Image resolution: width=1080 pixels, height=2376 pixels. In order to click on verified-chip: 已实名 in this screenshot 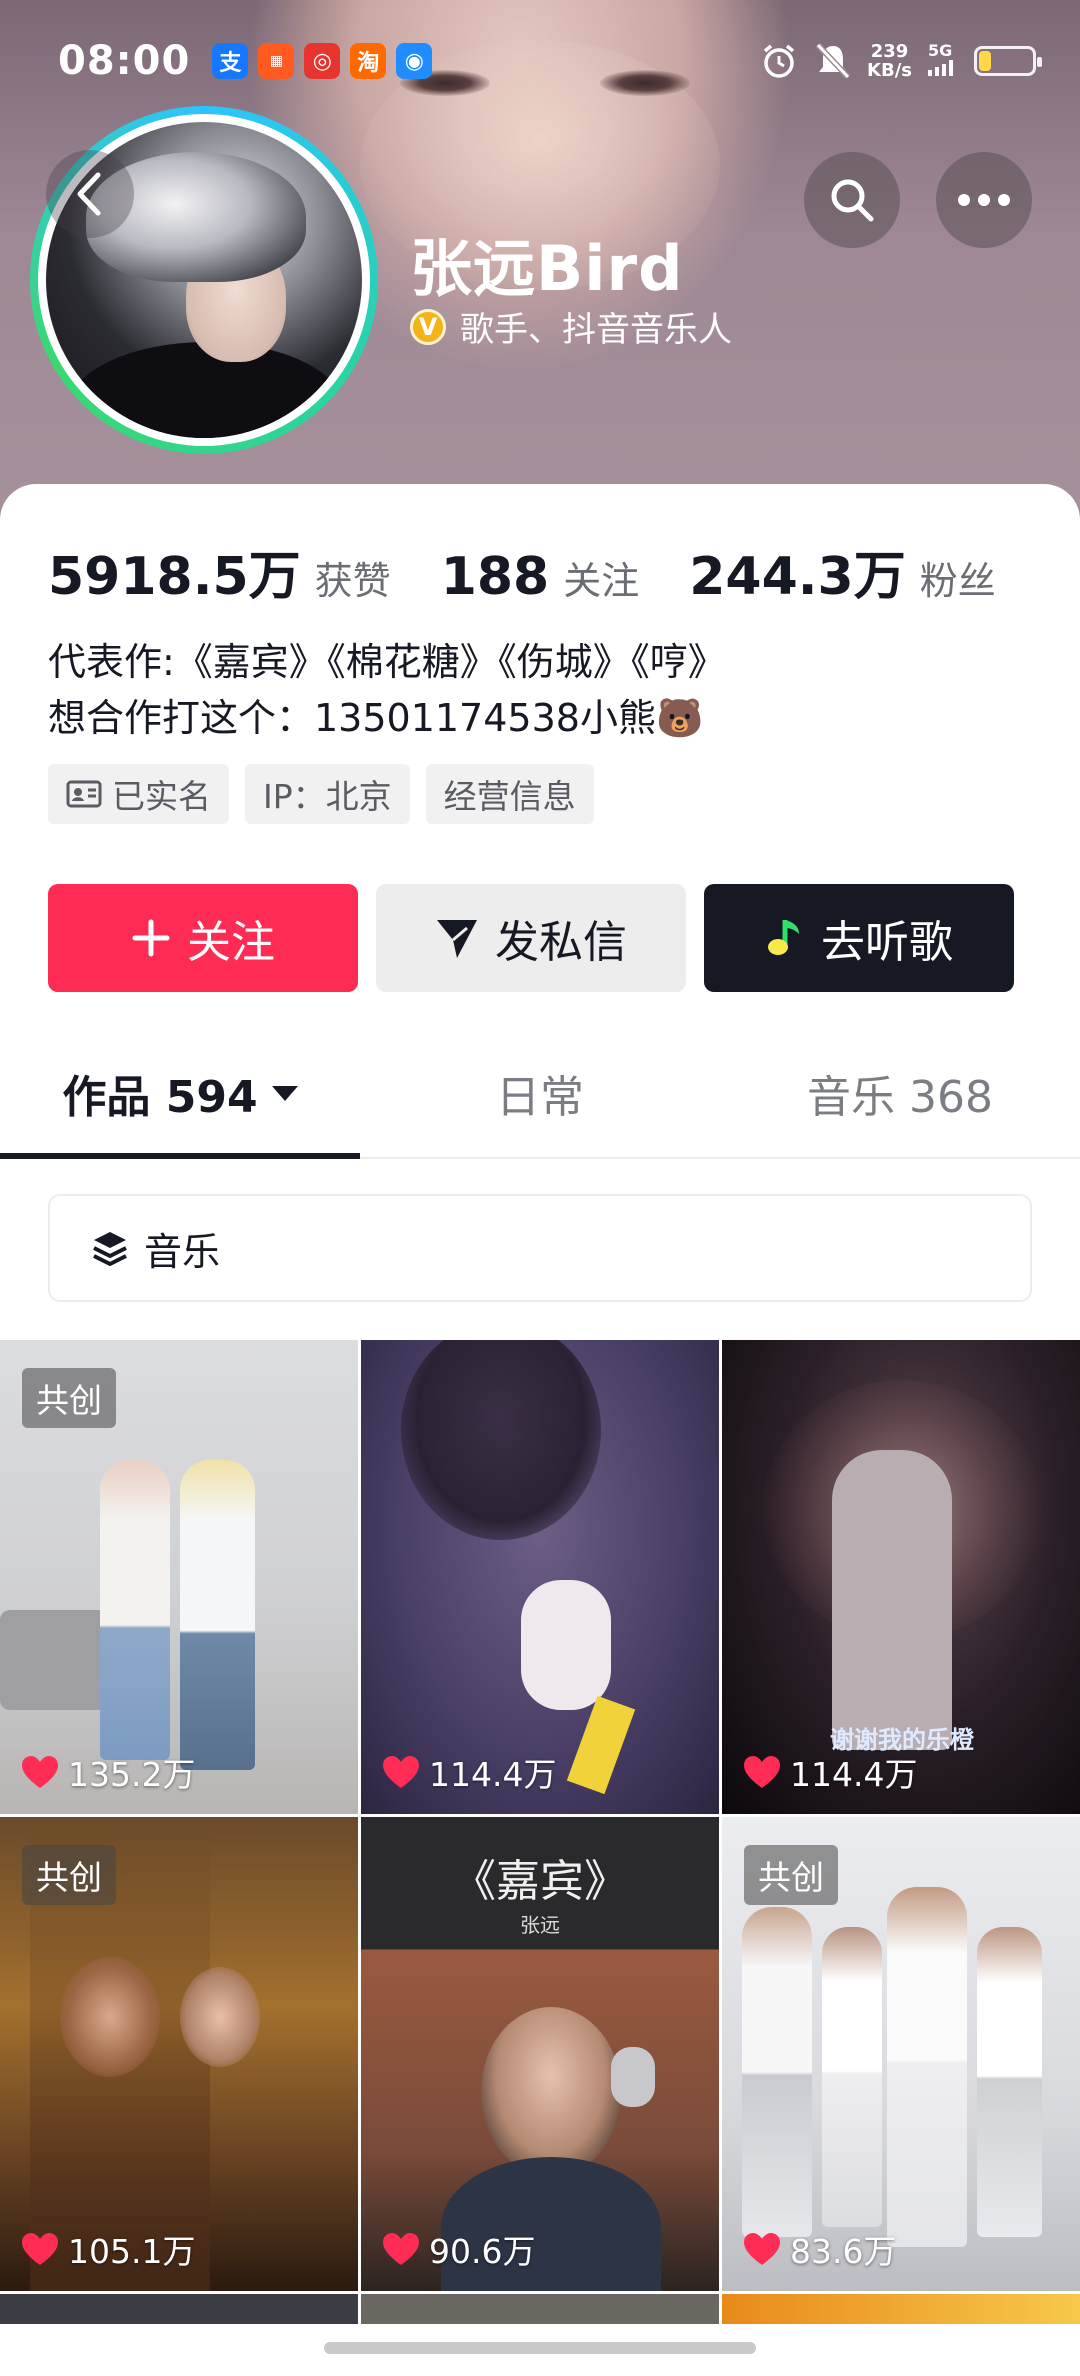, I will do `click(138, 794)`.